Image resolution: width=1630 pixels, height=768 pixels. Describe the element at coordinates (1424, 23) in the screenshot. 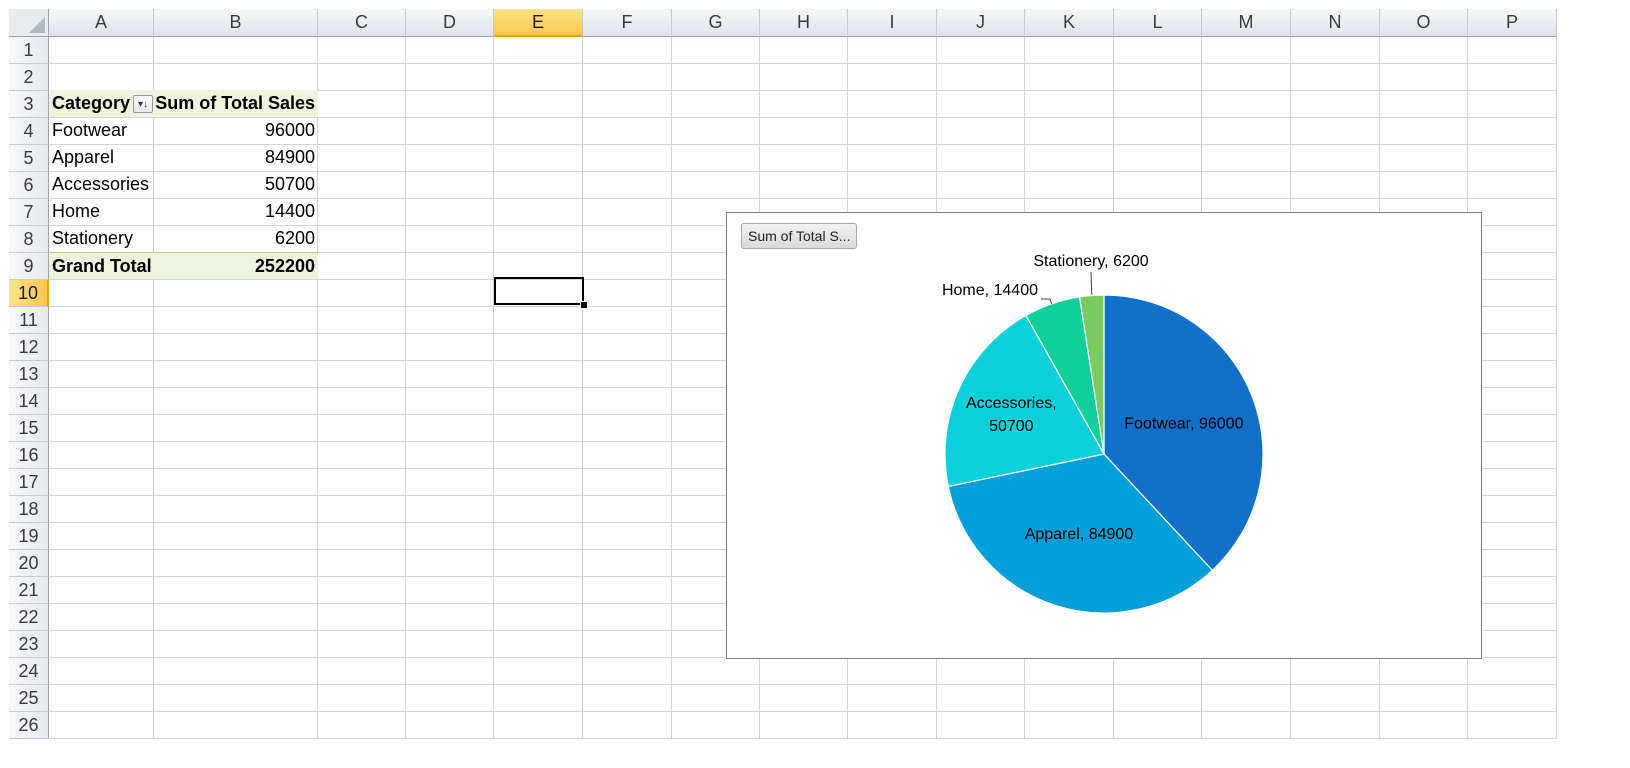

I see `column-header-o: O` at that location.